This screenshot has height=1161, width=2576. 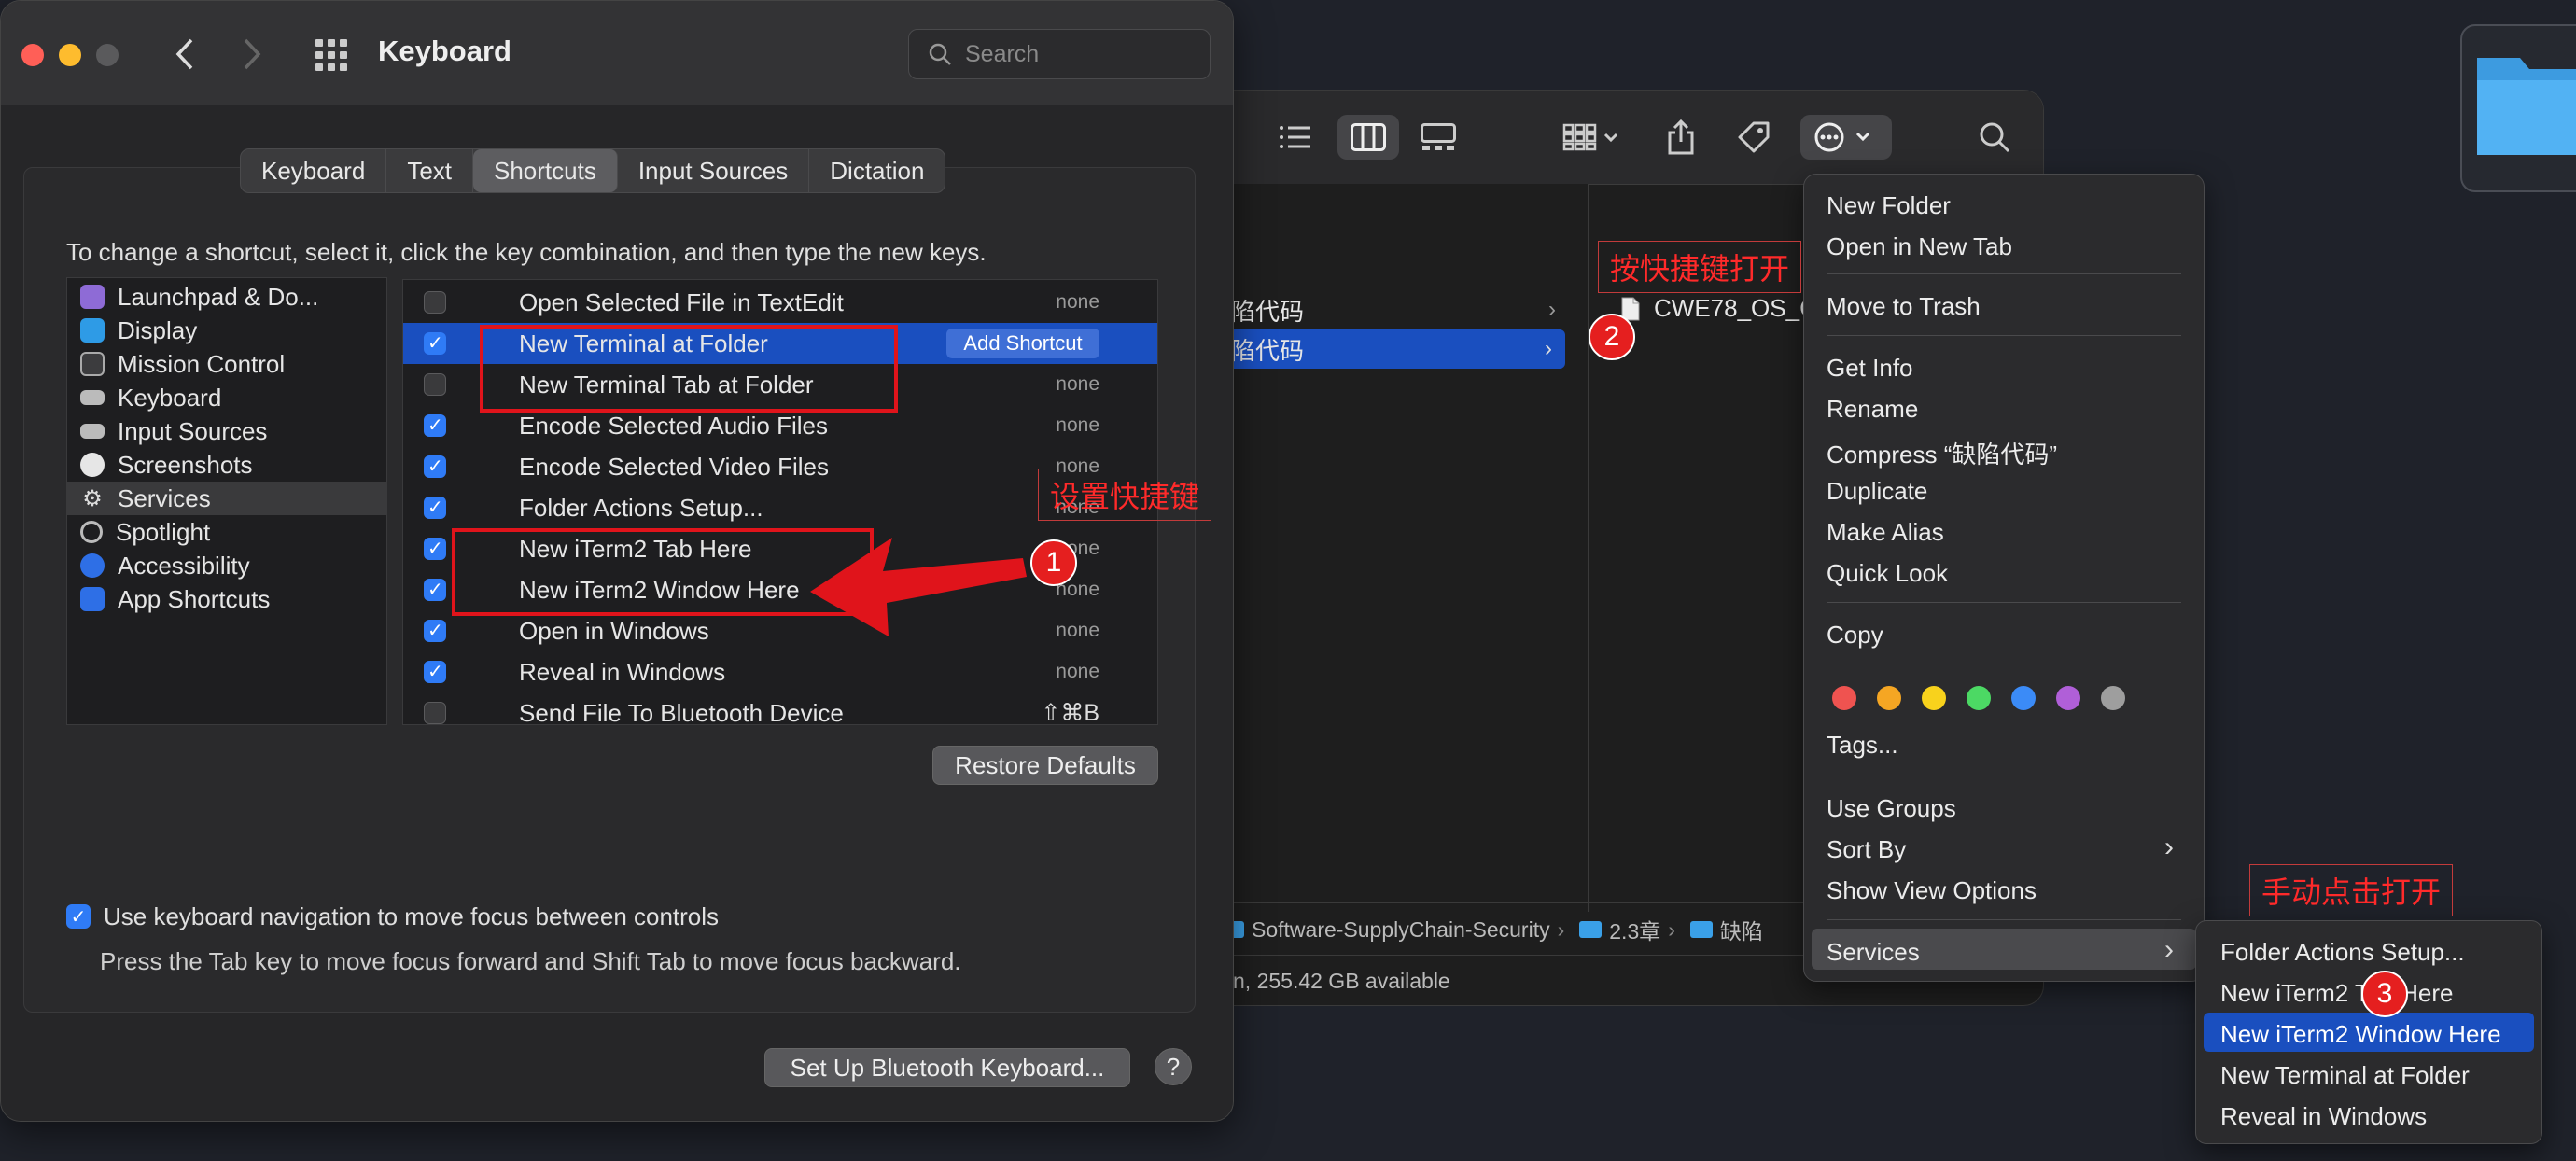 What do you see at coordinates (32, 55) in the screenshot?
I see `close-window-button` at bounding box center [32, 55].